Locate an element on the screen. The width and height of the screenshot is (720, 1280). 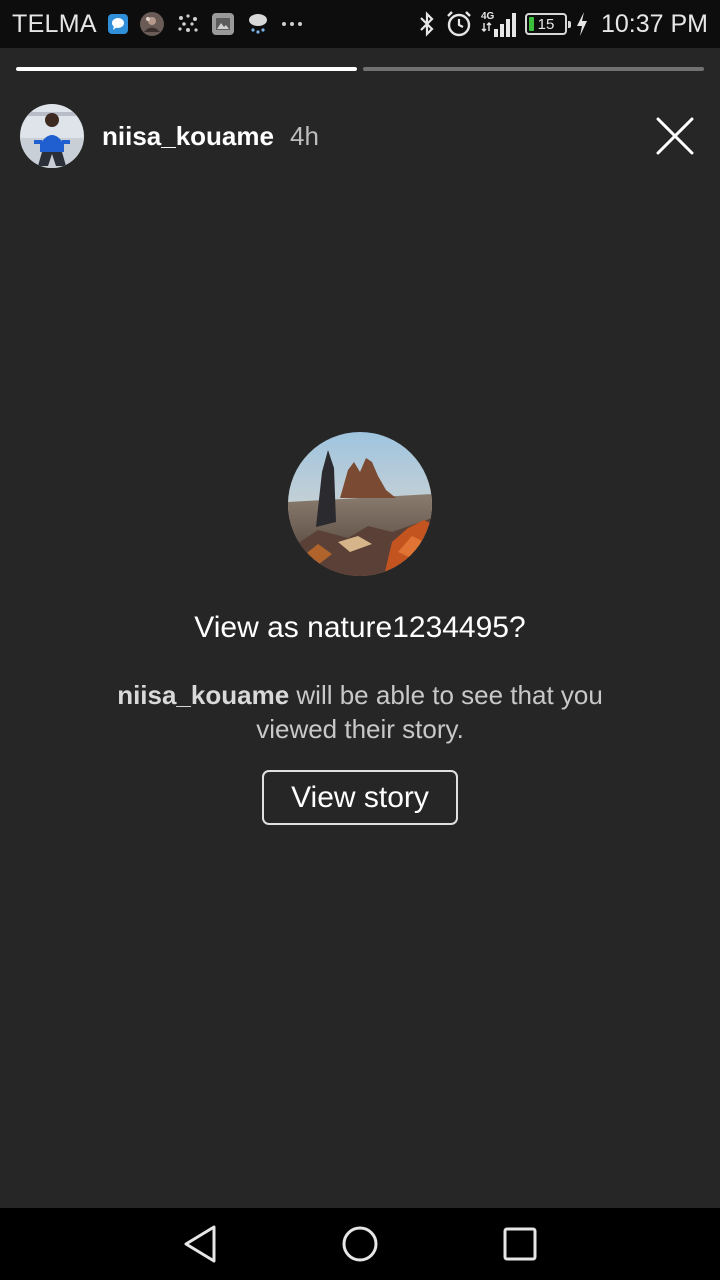
recents-icon is located at coordinates (520, 1244).